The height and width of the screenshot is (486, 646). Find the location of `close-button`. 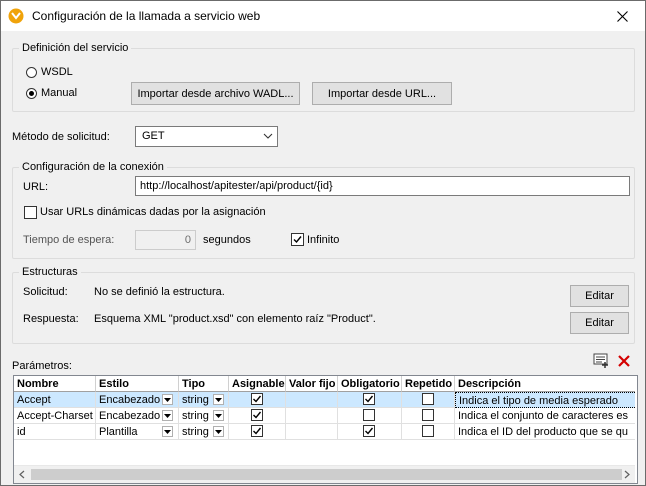

close-button is located at coordinates (622, 16).